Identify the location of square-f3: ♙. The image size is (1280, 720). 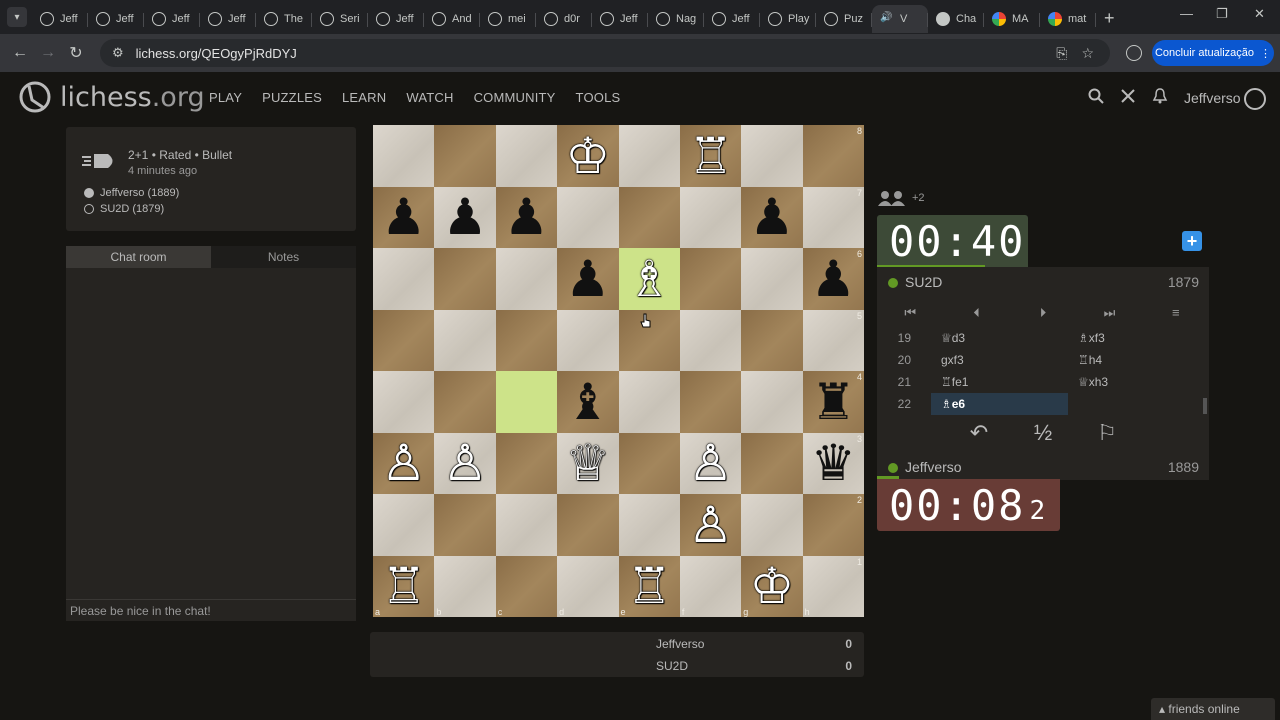
(710, 463).